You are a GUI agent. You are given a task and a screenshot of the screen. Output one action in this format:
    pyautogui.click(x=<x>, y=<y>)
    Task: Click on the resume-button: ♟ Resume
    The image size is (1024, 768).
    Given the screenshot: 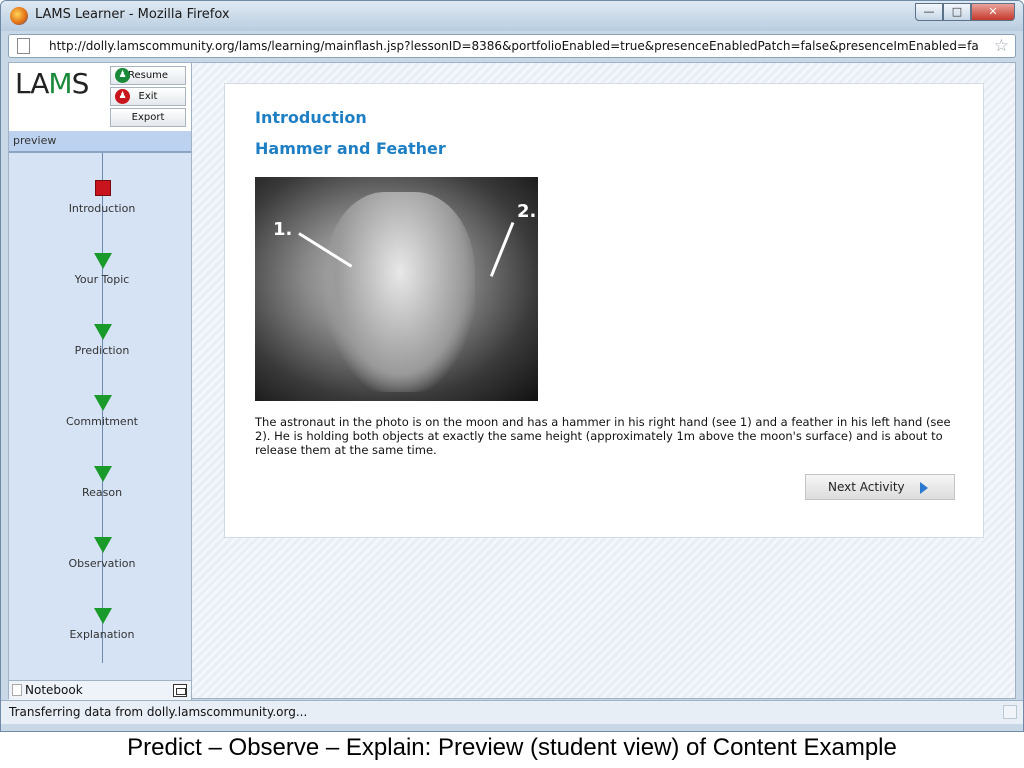 What is the action you would take?
    pyautogui.click(x=148, y=75)
    